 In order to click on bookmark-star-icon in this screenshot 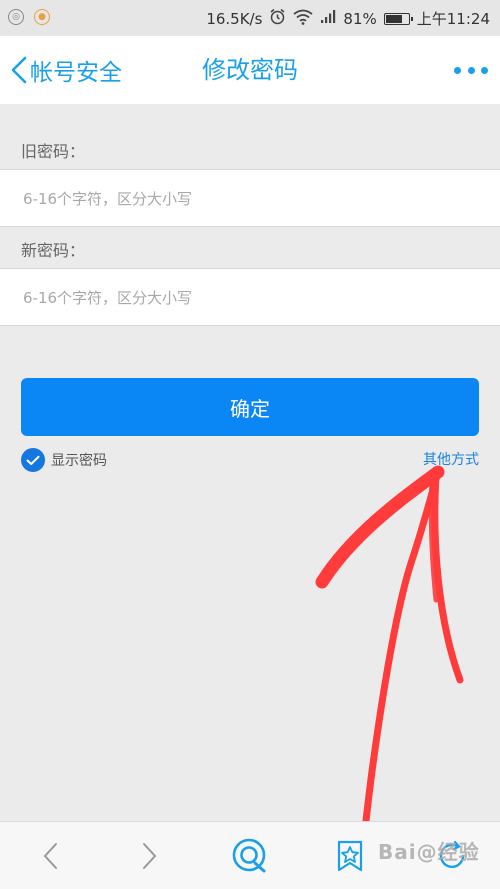, I will do `click(350, 856)`.